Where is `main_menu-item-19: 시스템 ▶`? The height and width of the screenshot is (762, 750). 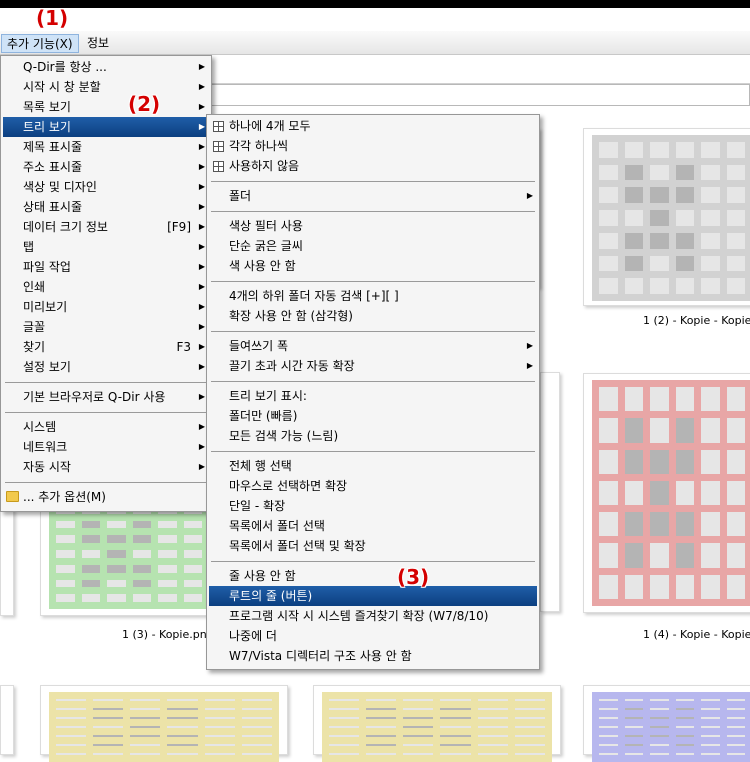
main_menu-item-19: 시스템 ▶ is located at coordinates (106, 427).